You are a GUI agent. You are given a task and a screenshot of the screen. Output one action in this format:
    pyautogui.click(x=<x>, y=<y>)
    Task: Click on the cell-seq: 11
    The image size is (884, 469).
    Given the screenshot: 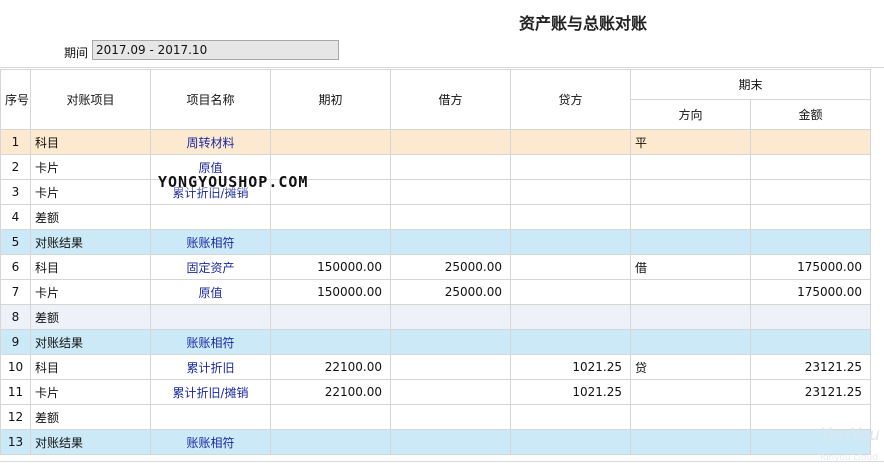 What is the action you would take?
    pyautogui.click(x=15, y=392)
    